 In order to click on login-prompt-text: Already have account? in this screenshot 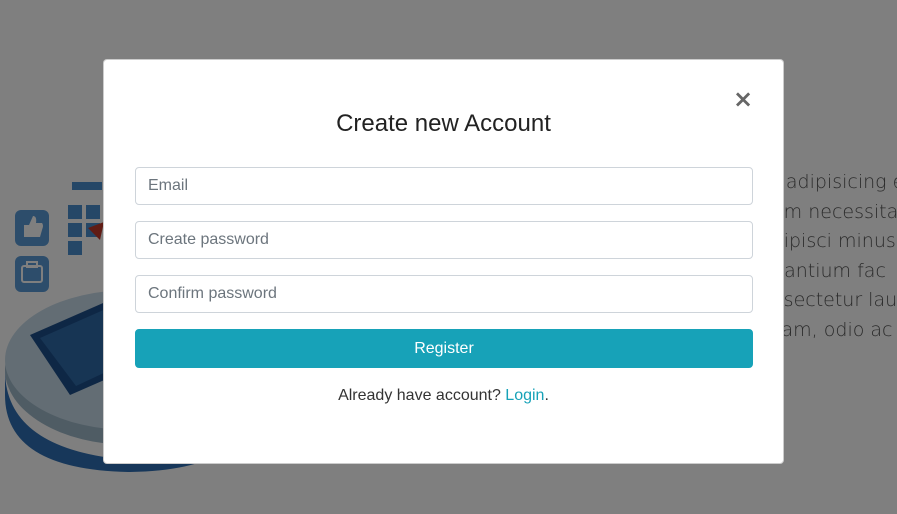, I will do `click(422, 395)`.